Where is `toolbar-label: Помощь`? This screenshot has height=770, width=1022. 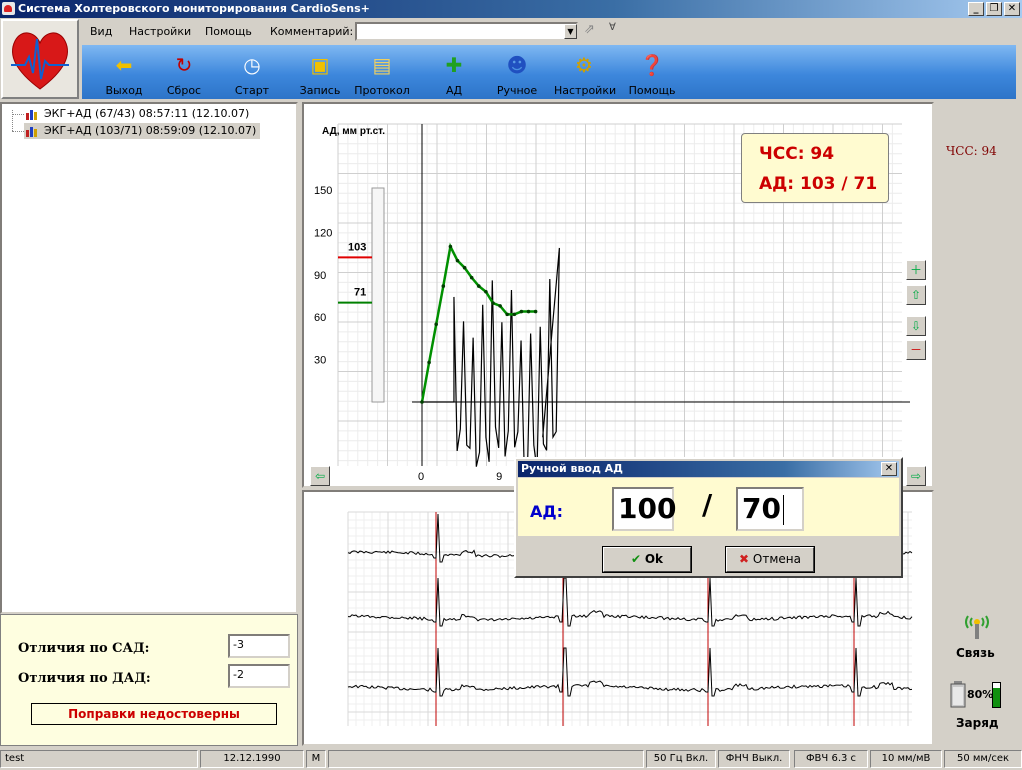 toolbar-label: Помощь is located at coordinates (652, 90).